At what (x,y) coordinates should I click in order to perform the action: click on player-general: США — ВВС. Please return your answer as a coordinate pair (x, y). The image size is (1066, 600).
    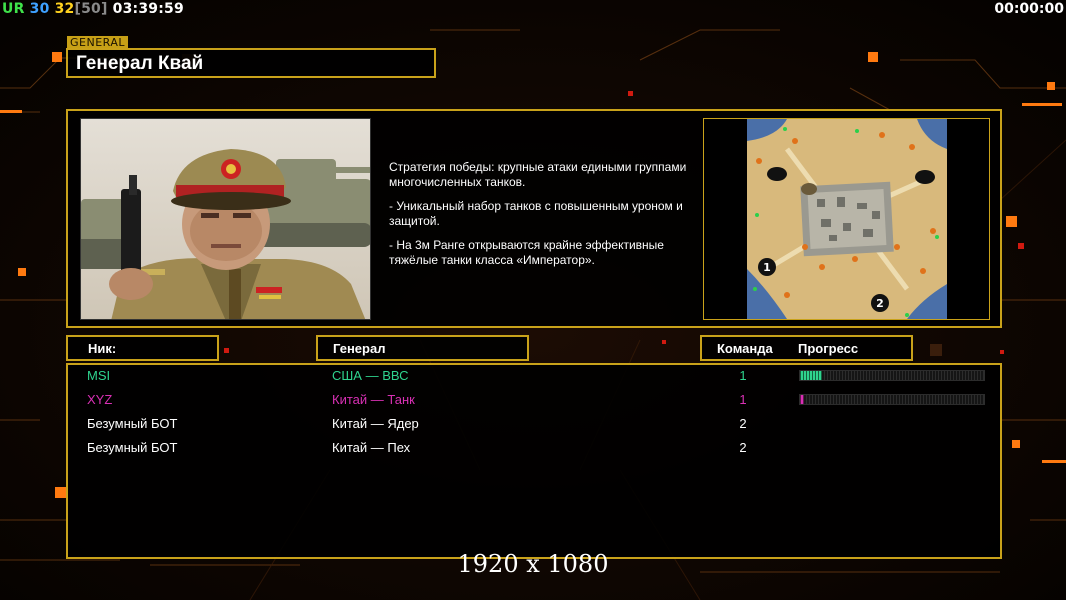
    Looking at the image, I should click on (370, 375).